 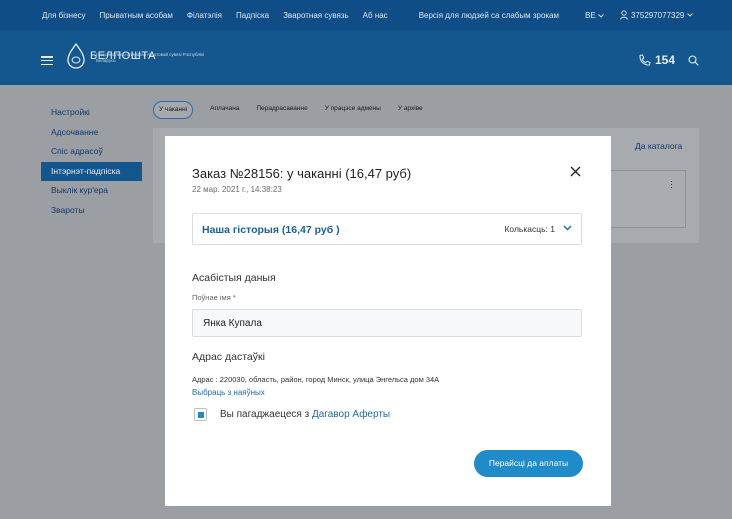 What do you see at coordinates (91, 152) in the screenshot?
I see `sidebar-item-addresses: Спіс адрасоў` at bounding box center [91, 152].